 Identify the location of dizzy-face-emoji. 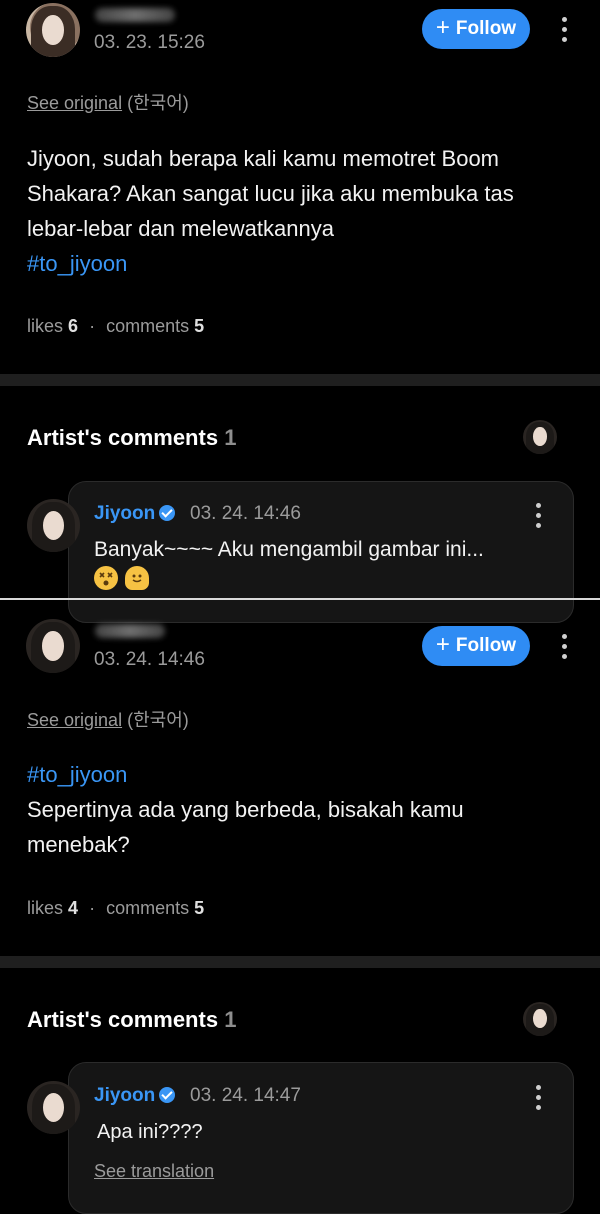
(106, 578).